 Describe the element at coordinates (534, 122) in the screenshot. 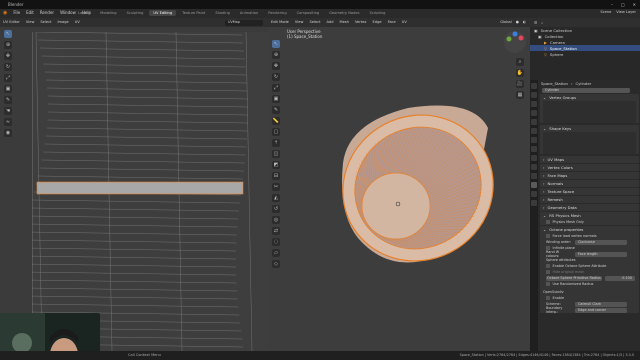

I see `scene-tab-icon` at that location.